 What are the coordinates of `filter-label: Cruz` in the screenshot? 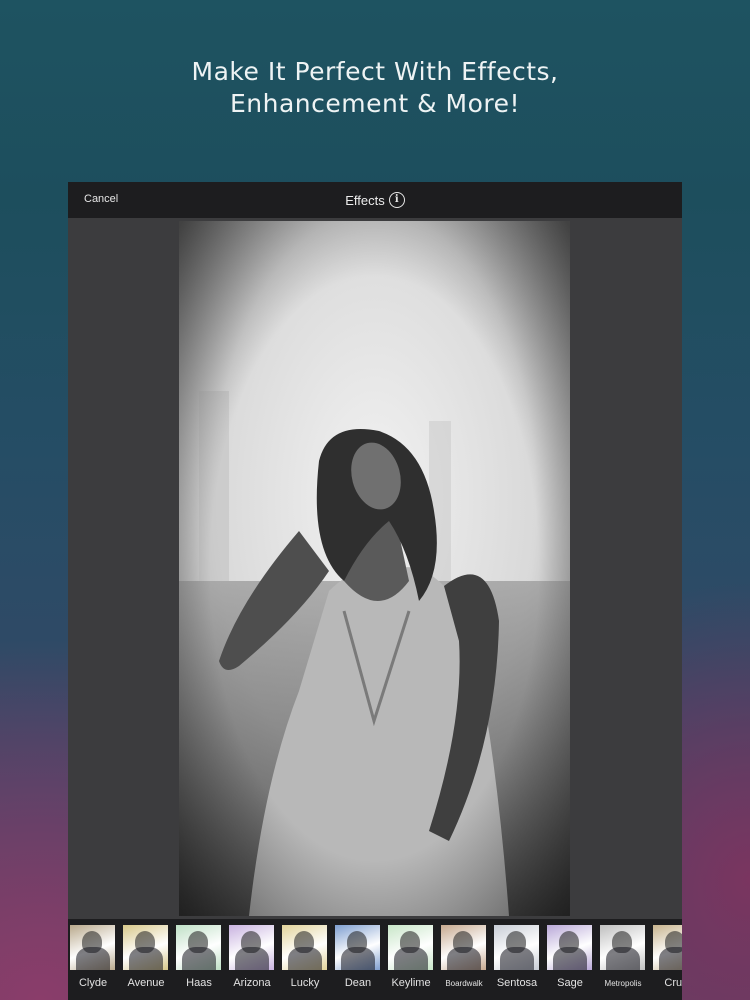 It's located at (673, 983).